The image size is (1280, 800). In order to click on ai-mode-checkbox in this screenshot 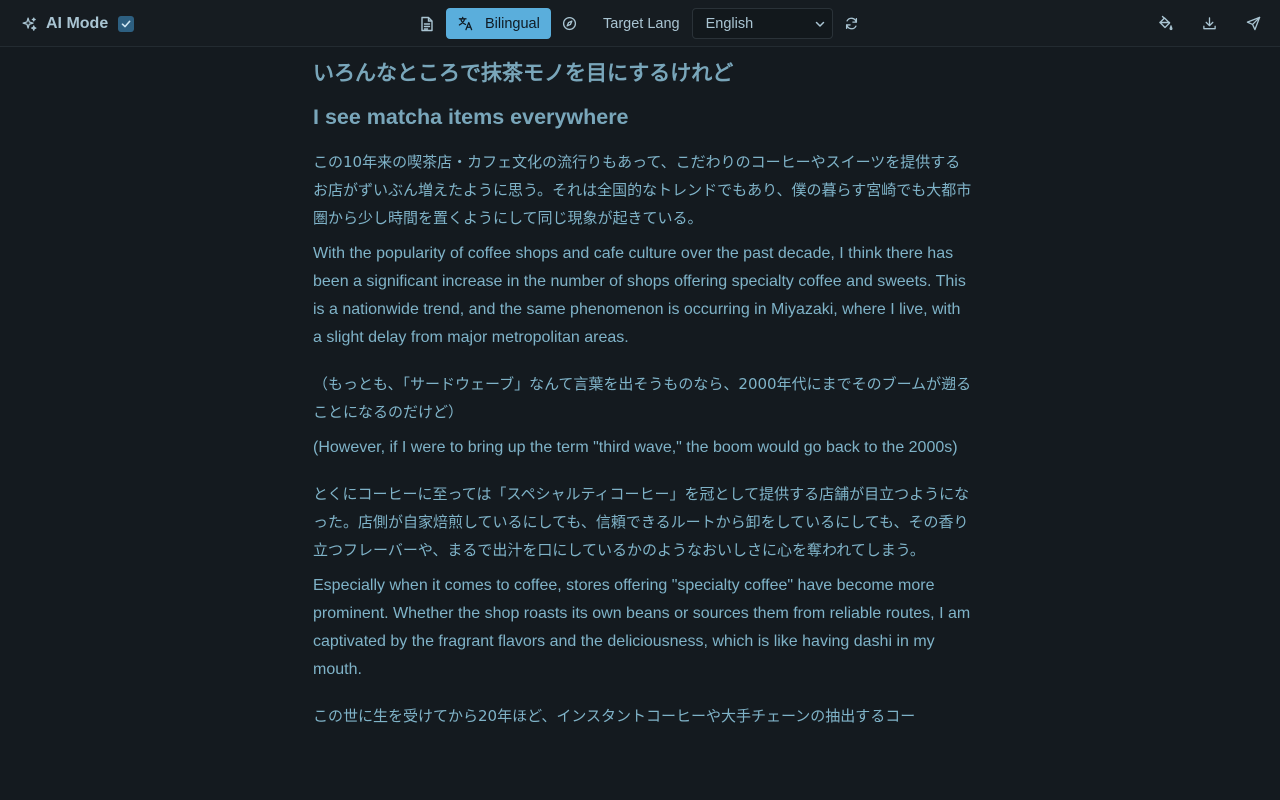, I will do `click(126, 24)`.